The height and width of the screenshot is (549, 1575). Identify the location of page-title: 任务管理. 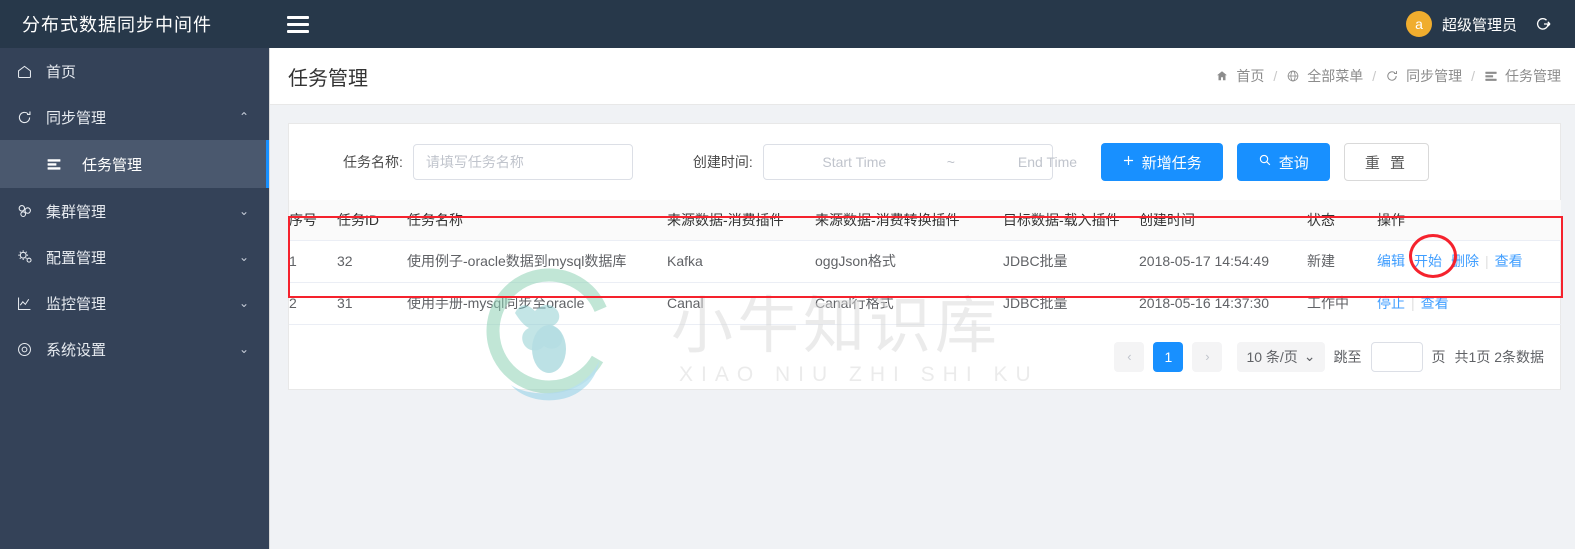
(328, 78).